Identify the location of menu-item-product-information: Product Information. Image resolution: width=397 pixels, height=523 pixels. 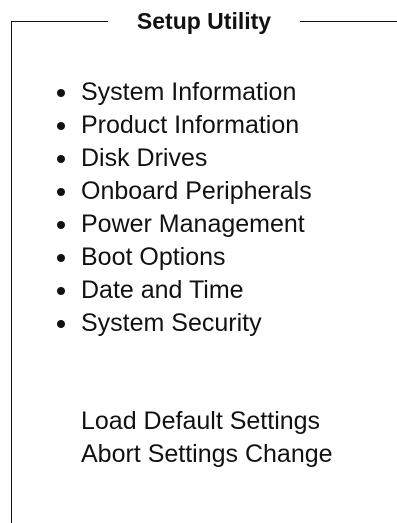
(181, 125).